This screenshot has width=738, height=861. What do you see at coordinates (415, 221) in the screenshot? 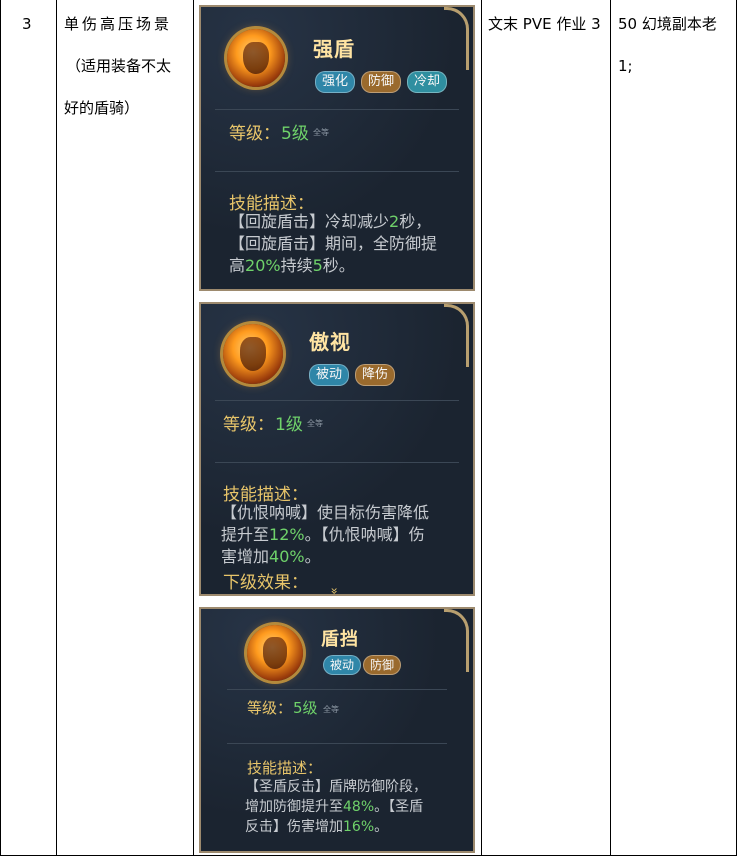
I see `desc-text: 秒，` at bounding box center [415, 221].